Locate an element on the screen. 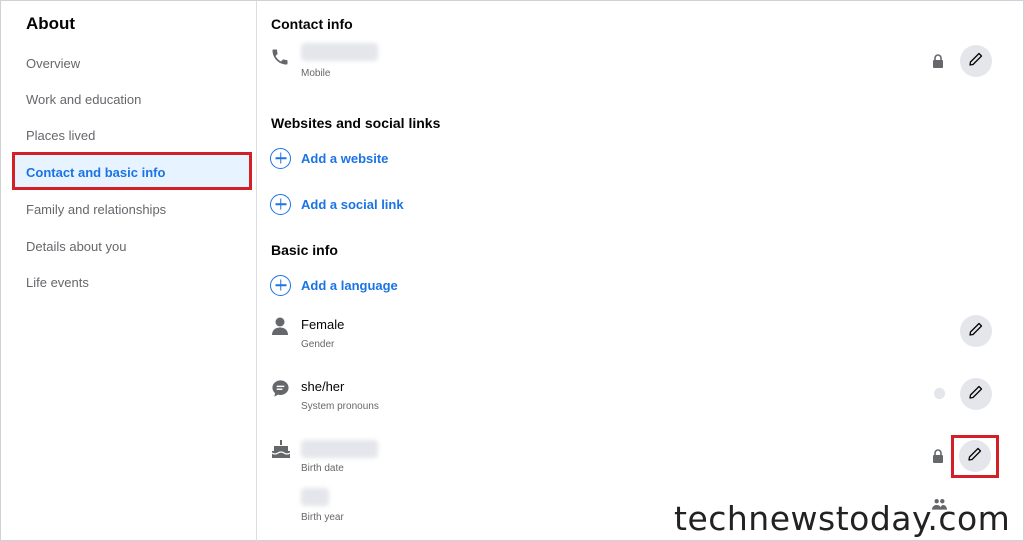 This screenshot has width=1024, height=541. gender-value: Female is located at coordinates (323, 324).